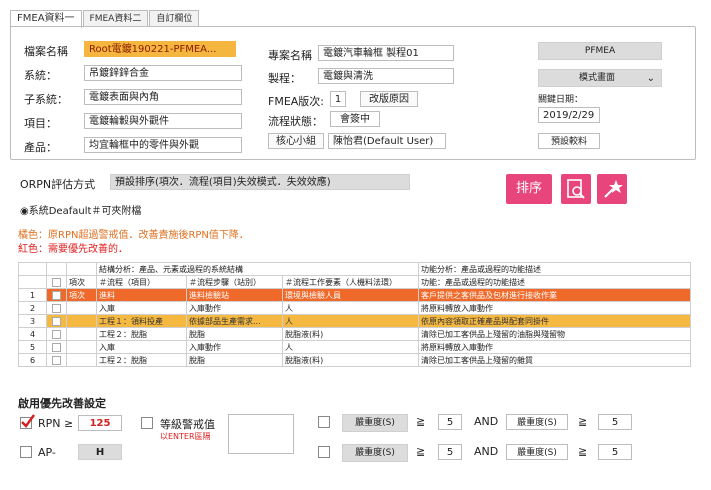 This screenshot has width=711, height=490. What do you see at coordinates (26, 452) in the screenshot?
I see `ap-checkbox` at bounding box center [26, 452].